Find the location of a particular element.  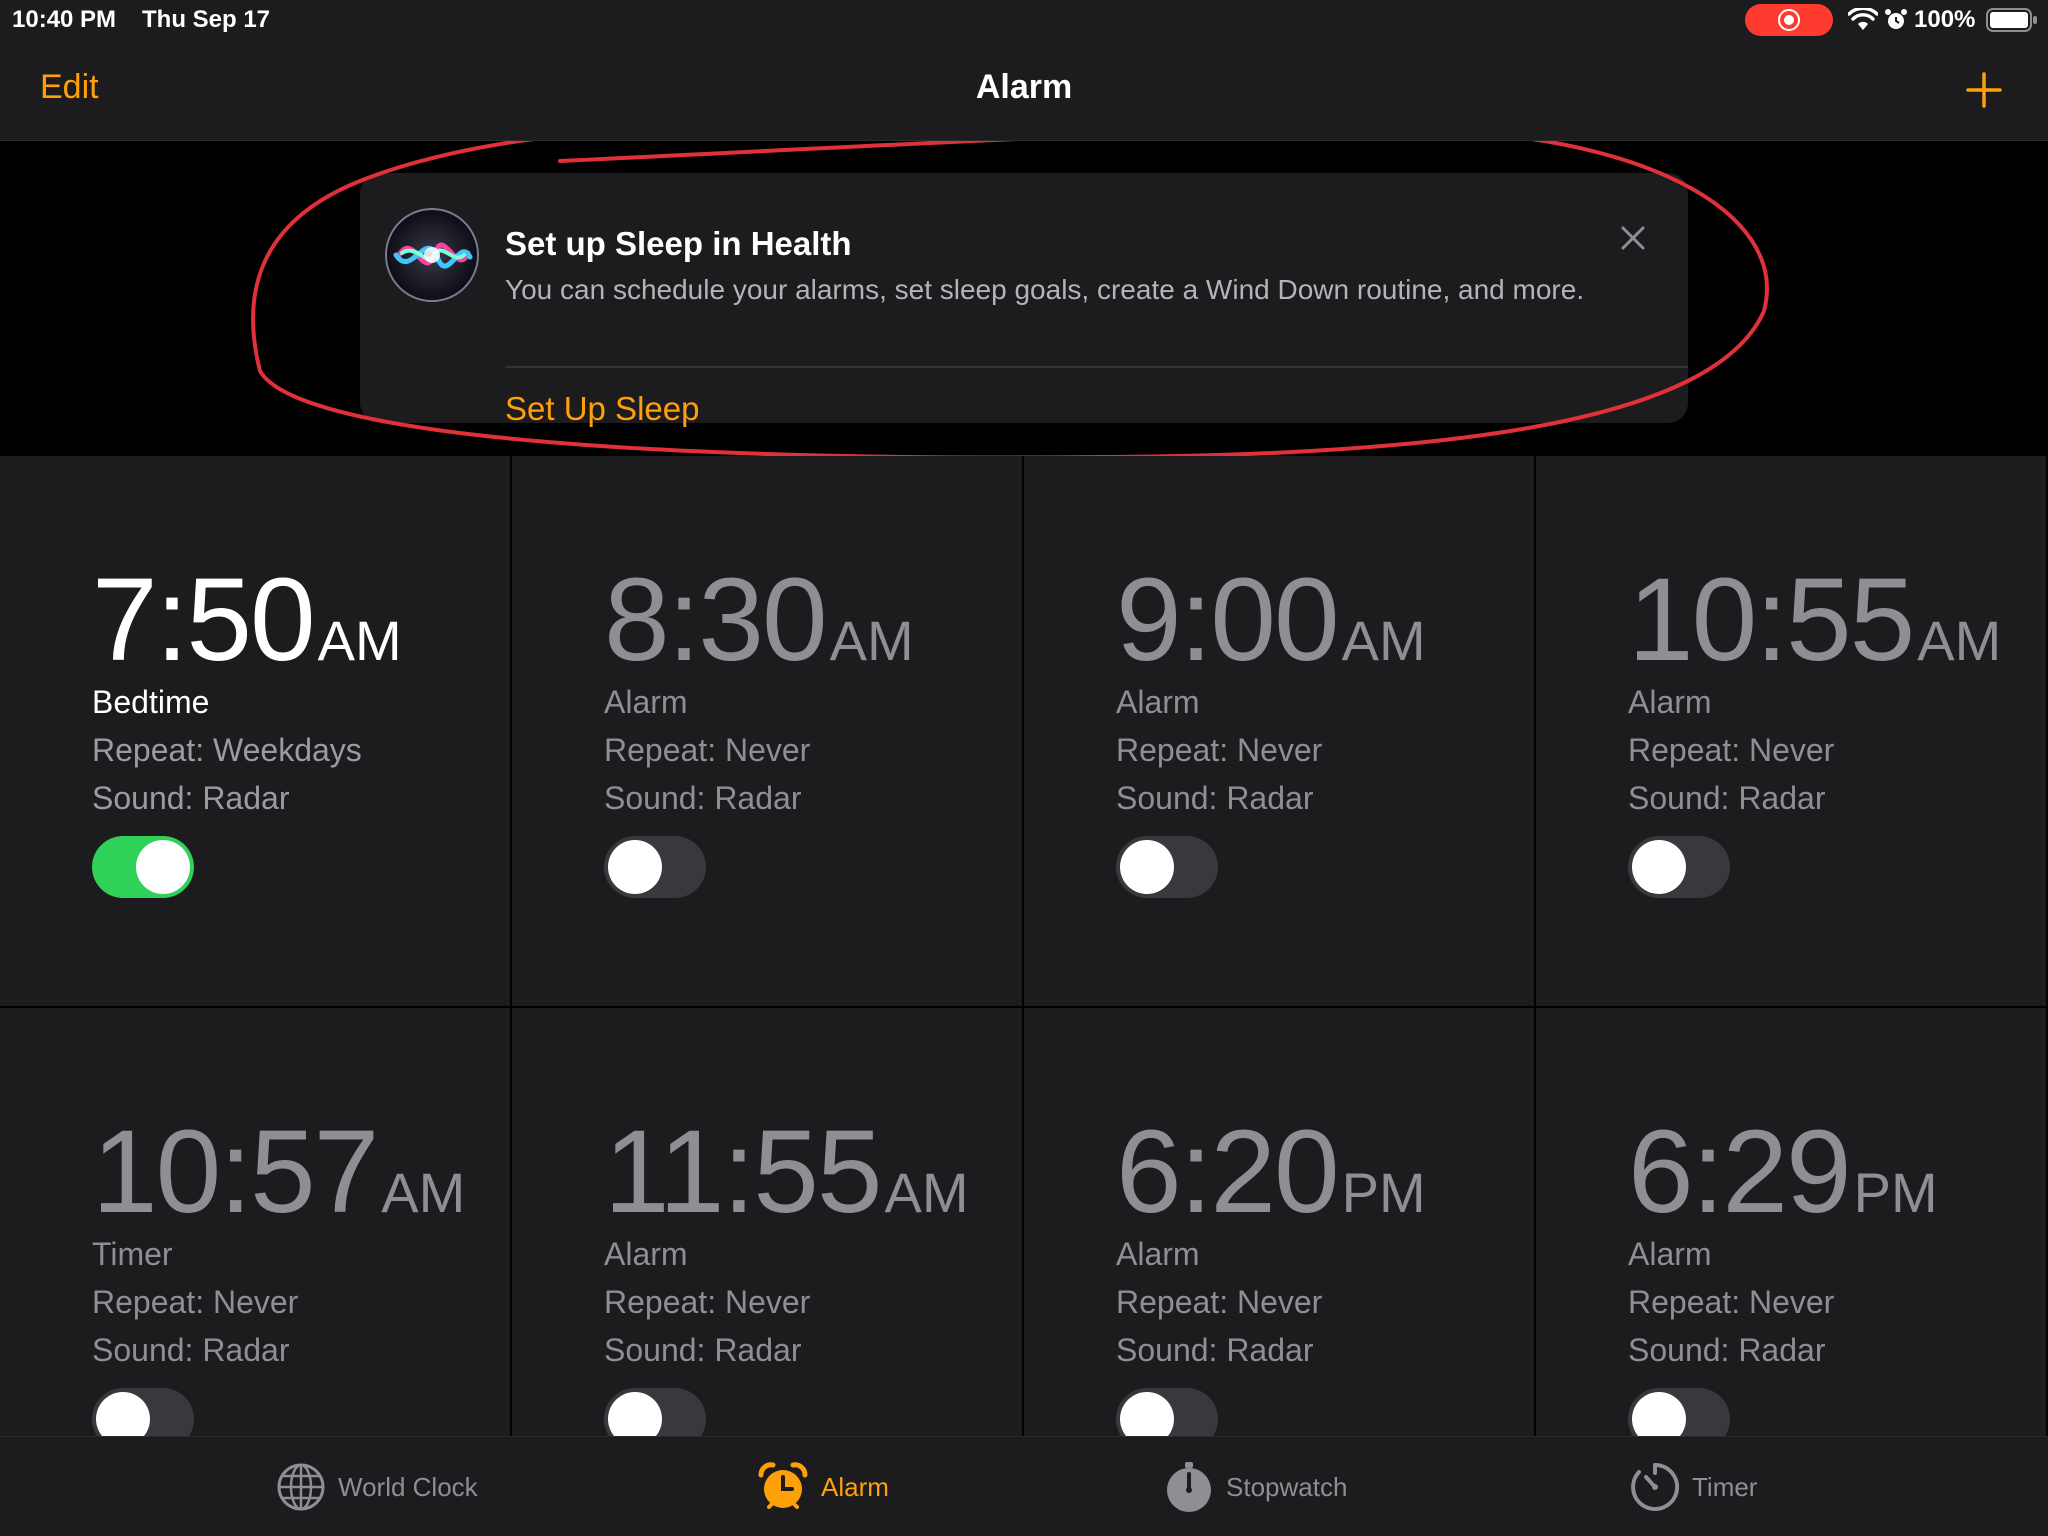

close-icon is located at coordinates (1633, 238).